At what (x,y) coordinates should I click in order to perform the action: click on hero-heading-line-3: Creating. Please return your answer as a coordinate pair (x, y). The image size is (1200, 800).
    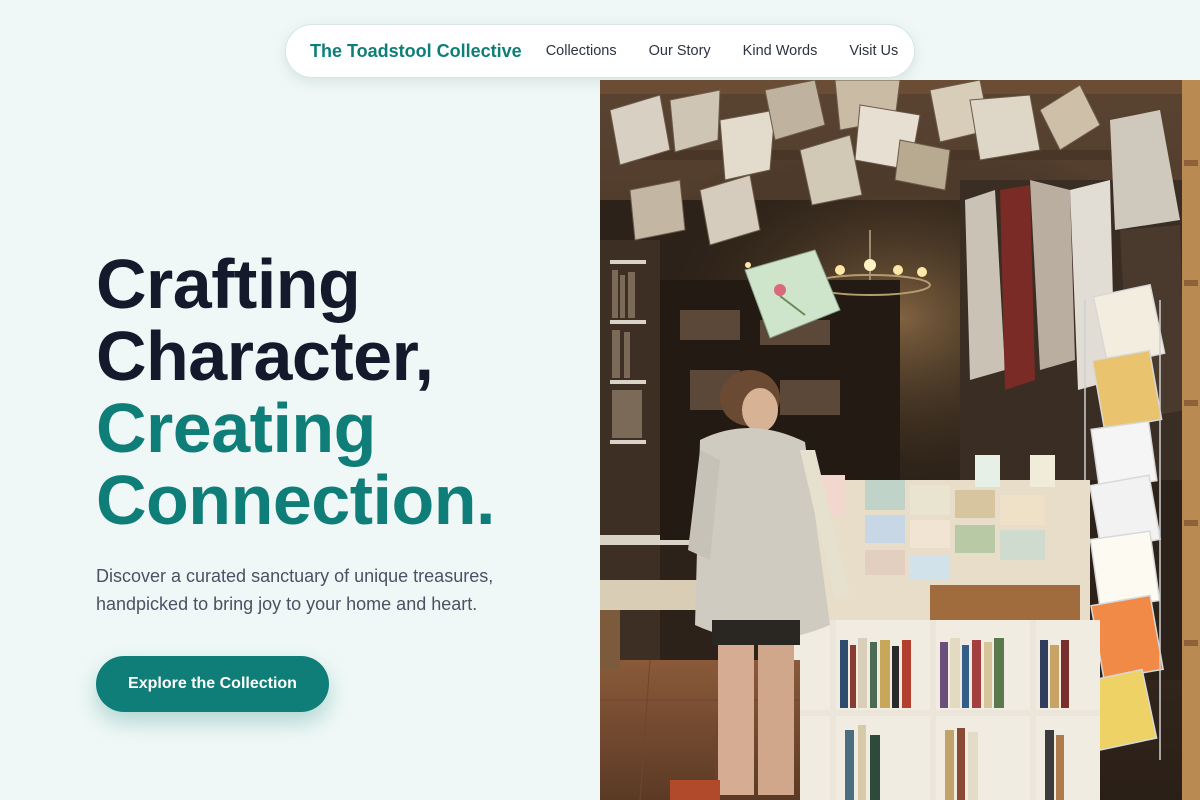
    Looking at the image, I should click on (236, 428).